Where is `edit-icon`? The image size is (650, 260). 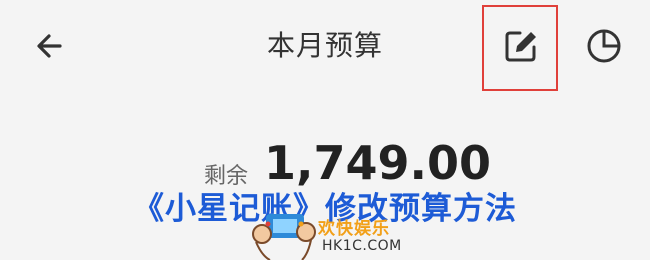 edit-icon is located at coordinates (520, 46).